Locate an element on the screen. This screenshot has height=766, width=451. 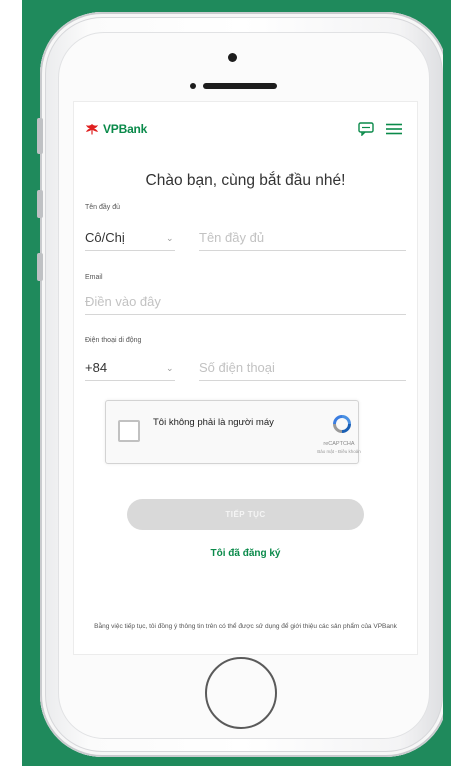
left-white-strip is located at coordinates (11, 383).